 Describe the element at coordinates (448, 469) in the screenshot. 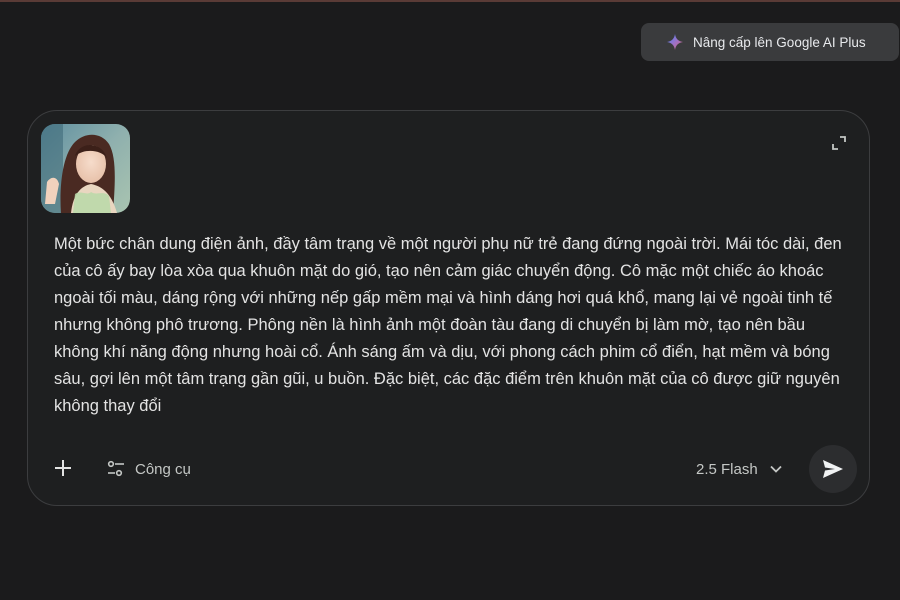

I see `input-toolbar: Công cụ 2.5 Flash` at that location.